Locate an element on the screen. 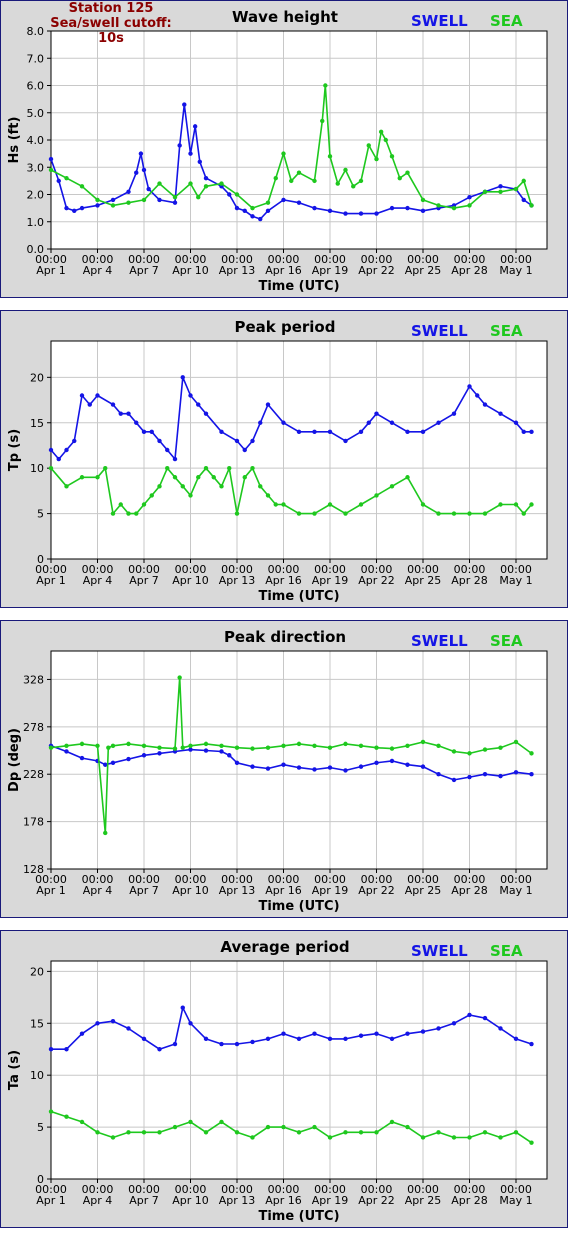 Image resolution: width=570 pixels, height=1240 pixels. y-tick-label: 4.0 is located at coordinates (36, 140).